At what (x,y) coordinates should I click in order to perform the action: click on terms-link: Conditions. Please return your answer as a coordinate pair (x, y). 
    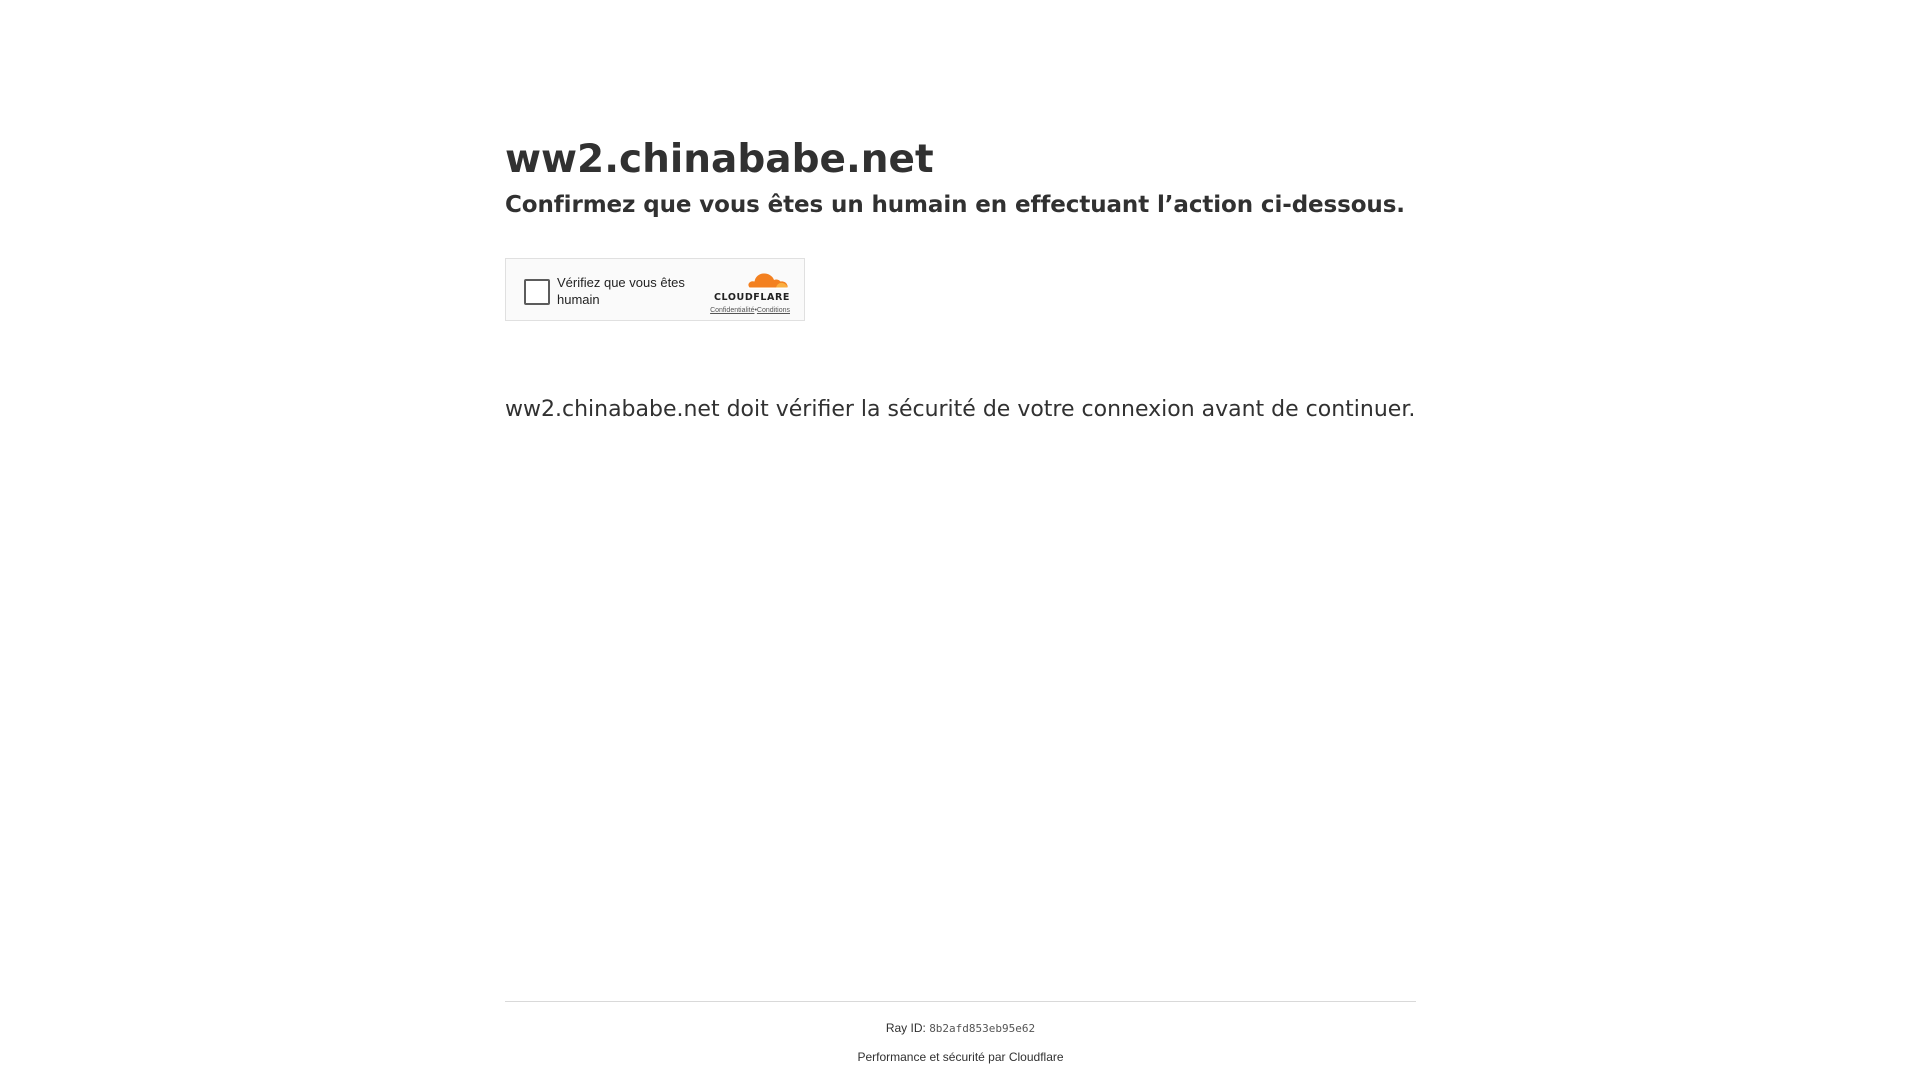
    Looking at the image, I should click on (773, 310).